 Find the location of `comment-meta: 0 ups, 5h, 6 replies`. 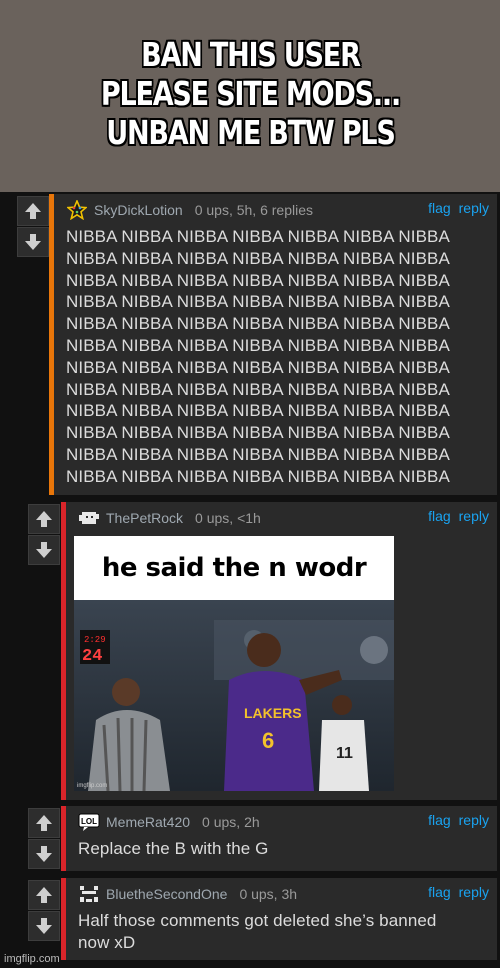

comment-meta: 0 ups, 5h, 6 replies is located at coordinates (253, 210).